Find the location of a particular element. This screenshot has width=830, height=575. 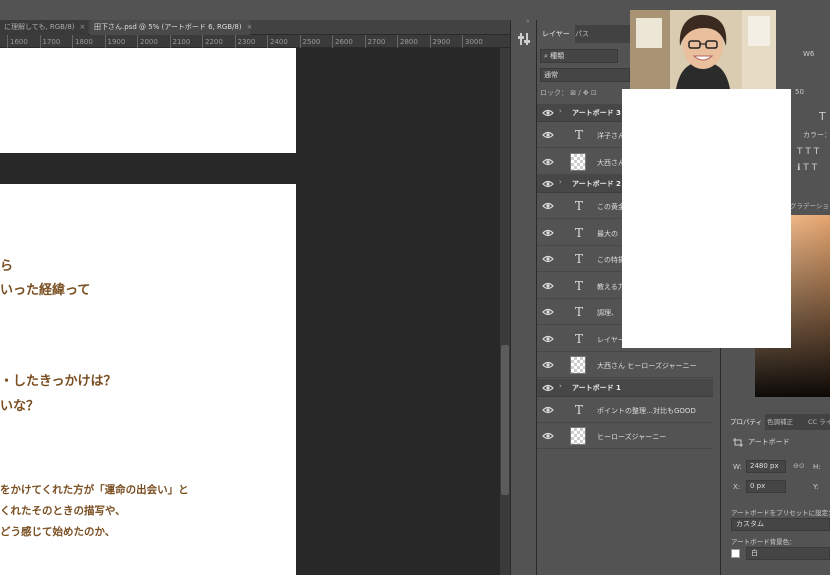

layer-row: T ポイントの整理…対比もGOOD is located at coordinates (625, 409).